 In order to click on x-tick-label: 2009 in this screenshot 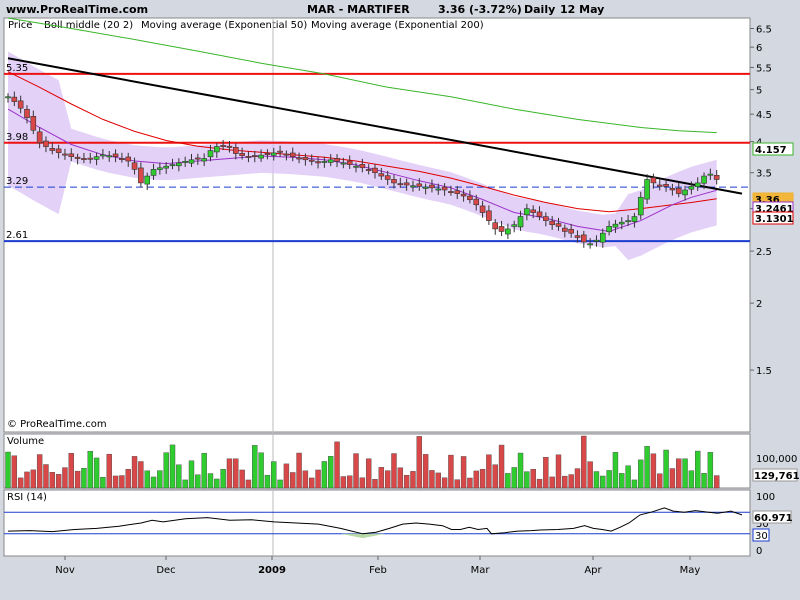, I will do `click(272, 570)`.